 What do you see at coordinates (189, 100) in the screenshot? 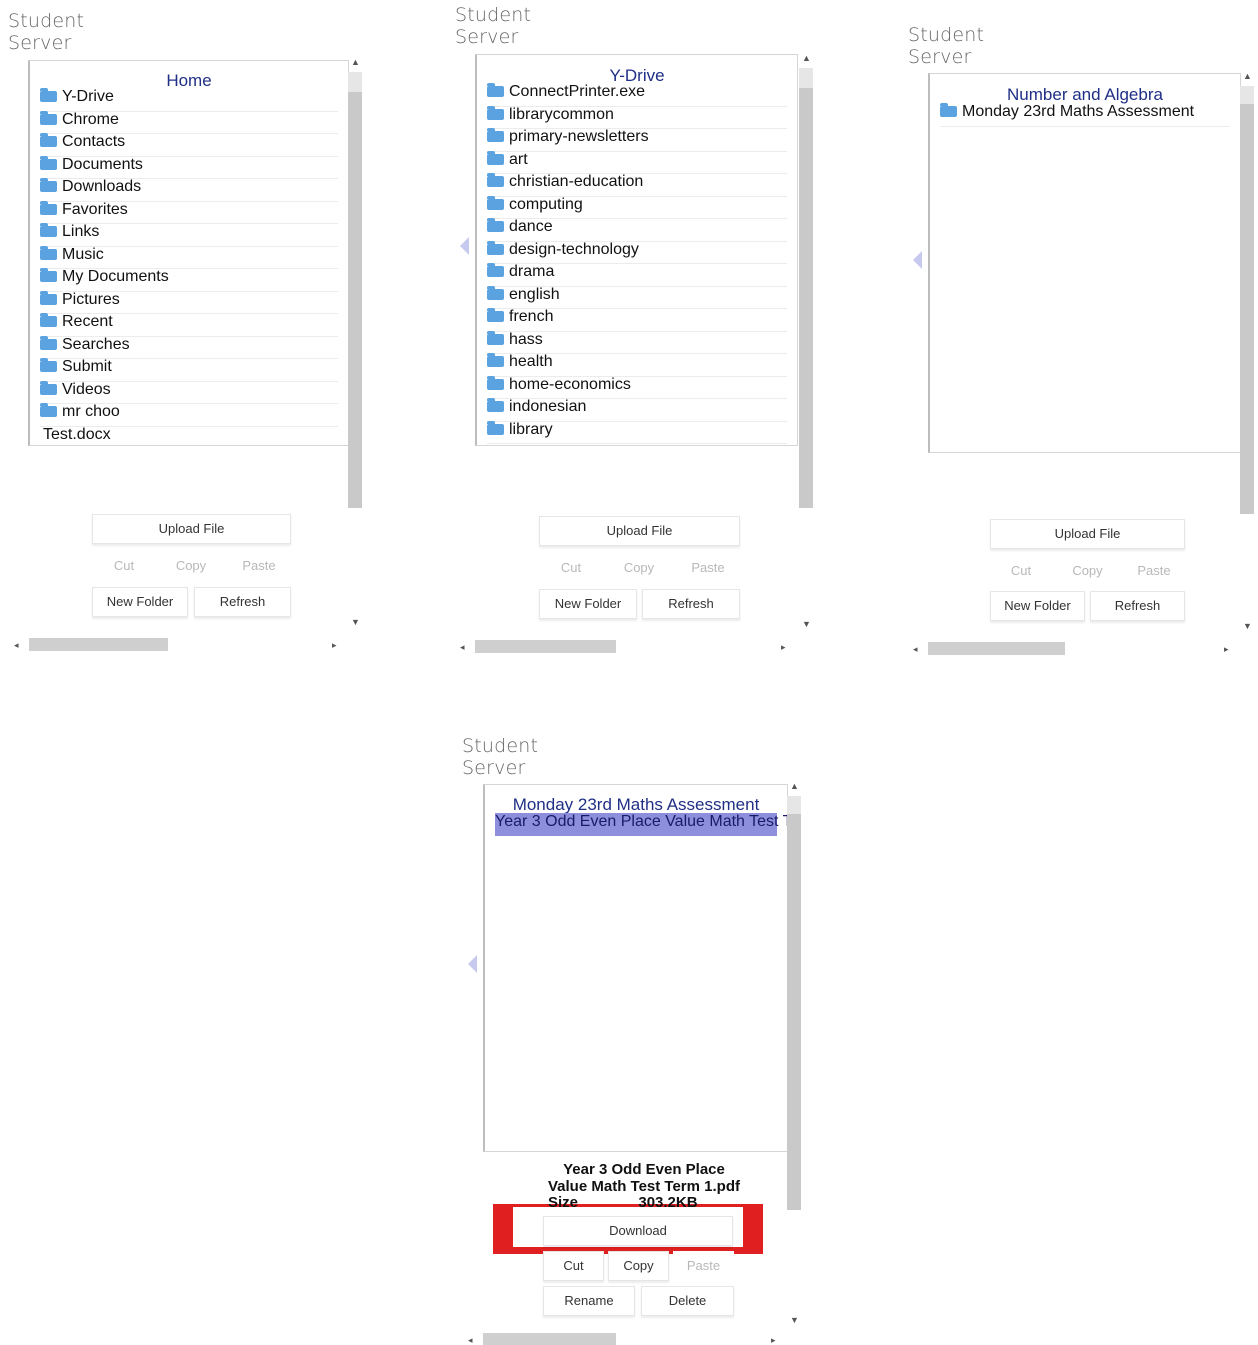
I see `folder-row: Y-Drive` at bounding box center [189, 100].